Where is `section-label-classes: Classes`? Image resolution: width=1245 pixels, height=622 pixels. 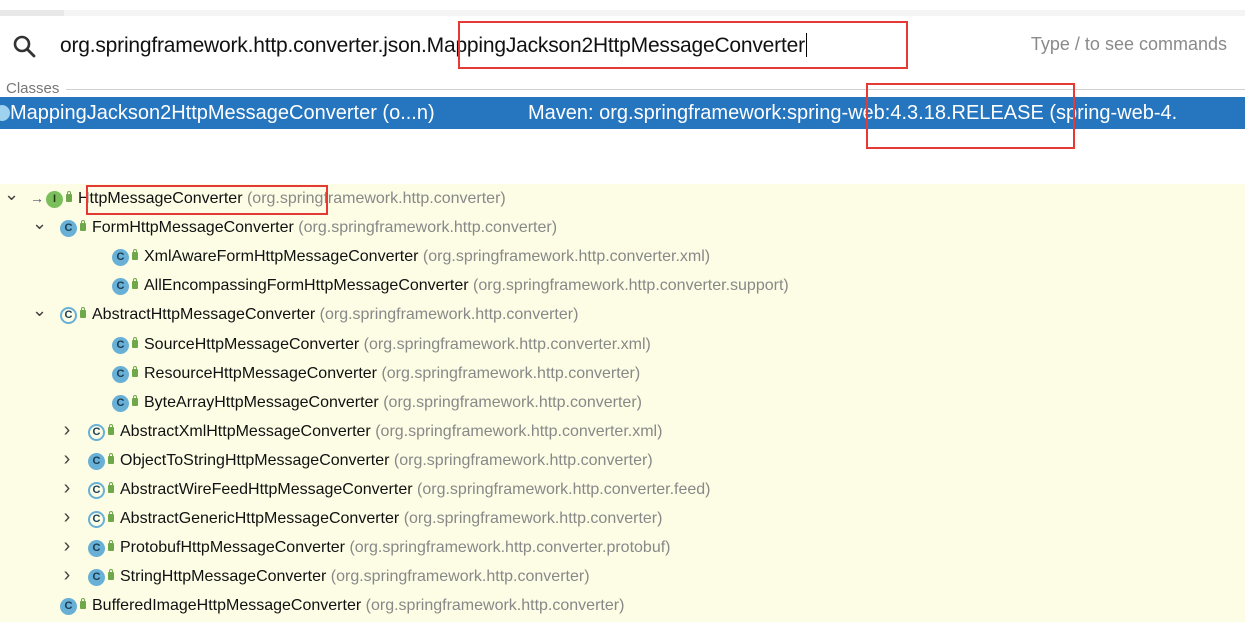
section-label-classes: Classes is located at coordinates (33, 88).